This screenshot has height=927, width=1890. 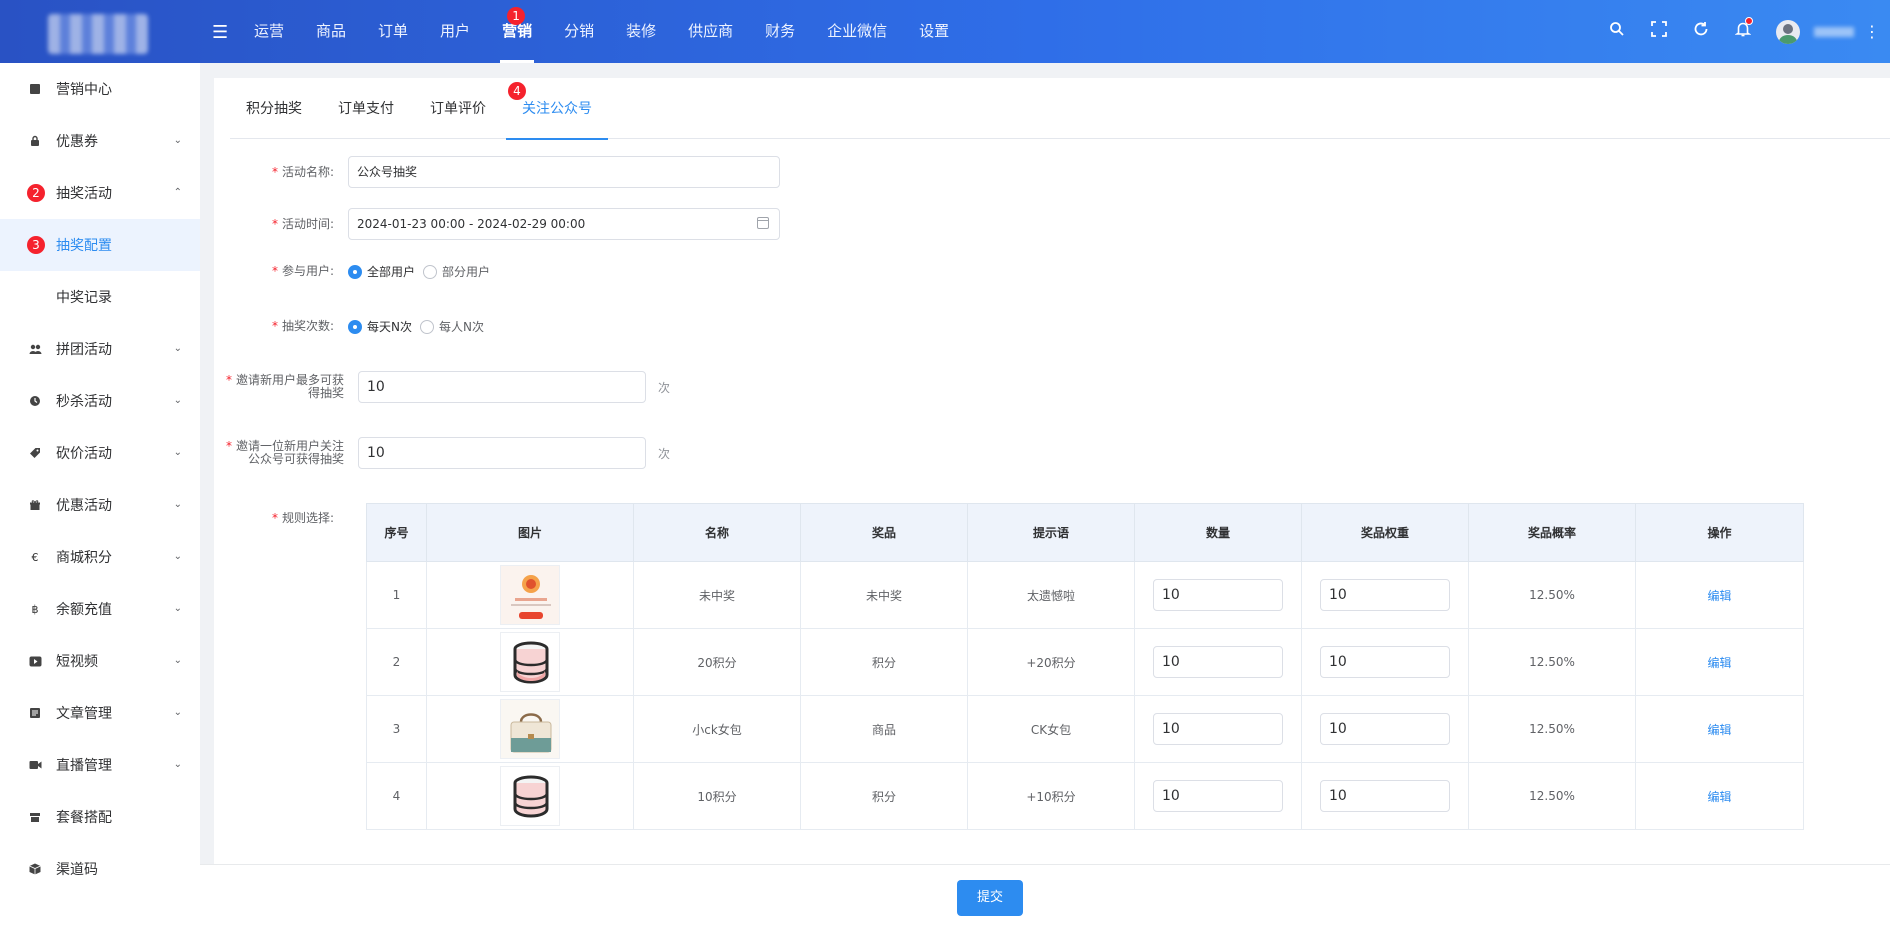 What do you see at coordinates (100, 349) in the screenshot?
I see `sidebar-item-group-buy: 拼团活动 ⌄` at bounding box center [100, 349].